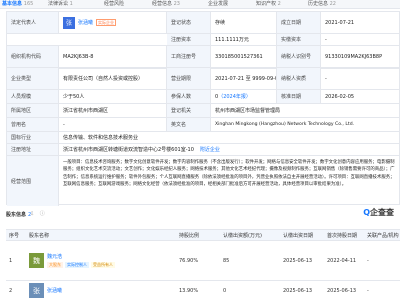 The height and width of the screenshot is (300, 400). I want to click on first-date-value: 2025-06-13, so click(342, 290).